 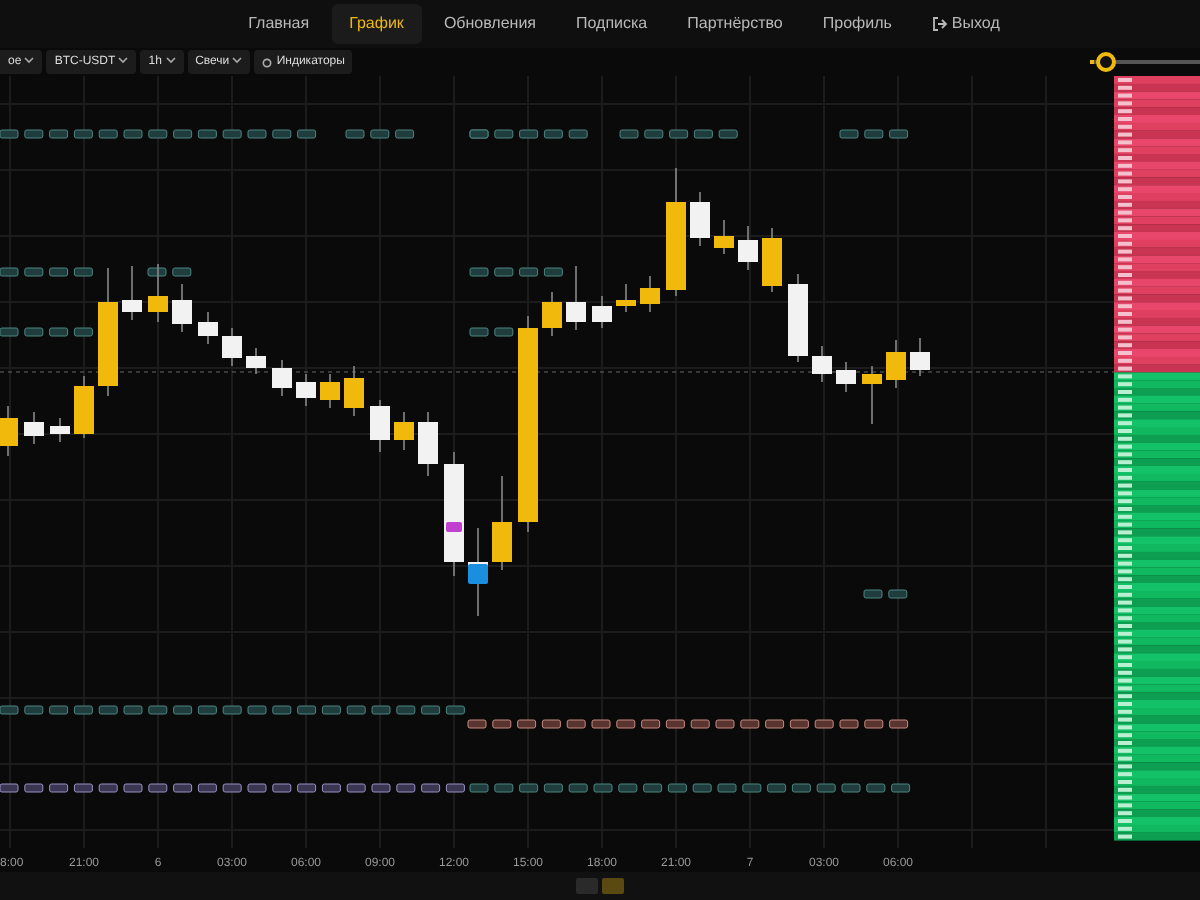 What do you see at coordinates (376, 24) in the screenshot?
I see `nav-link: График` at bounding box center [376, 24].